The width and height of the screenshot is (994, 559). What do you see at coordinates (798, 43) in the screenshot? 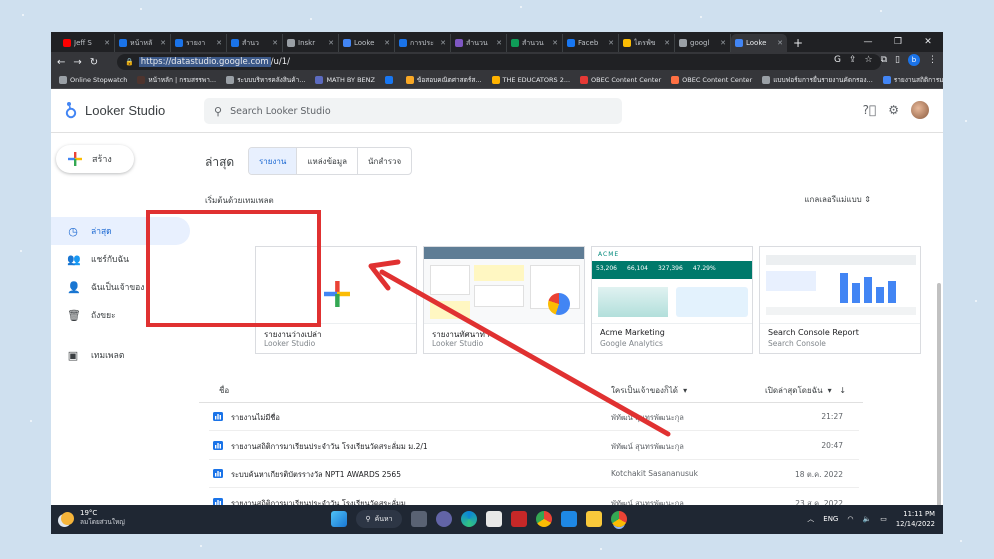
I see `new-tab-button: +` at bounding box center [798, 43].